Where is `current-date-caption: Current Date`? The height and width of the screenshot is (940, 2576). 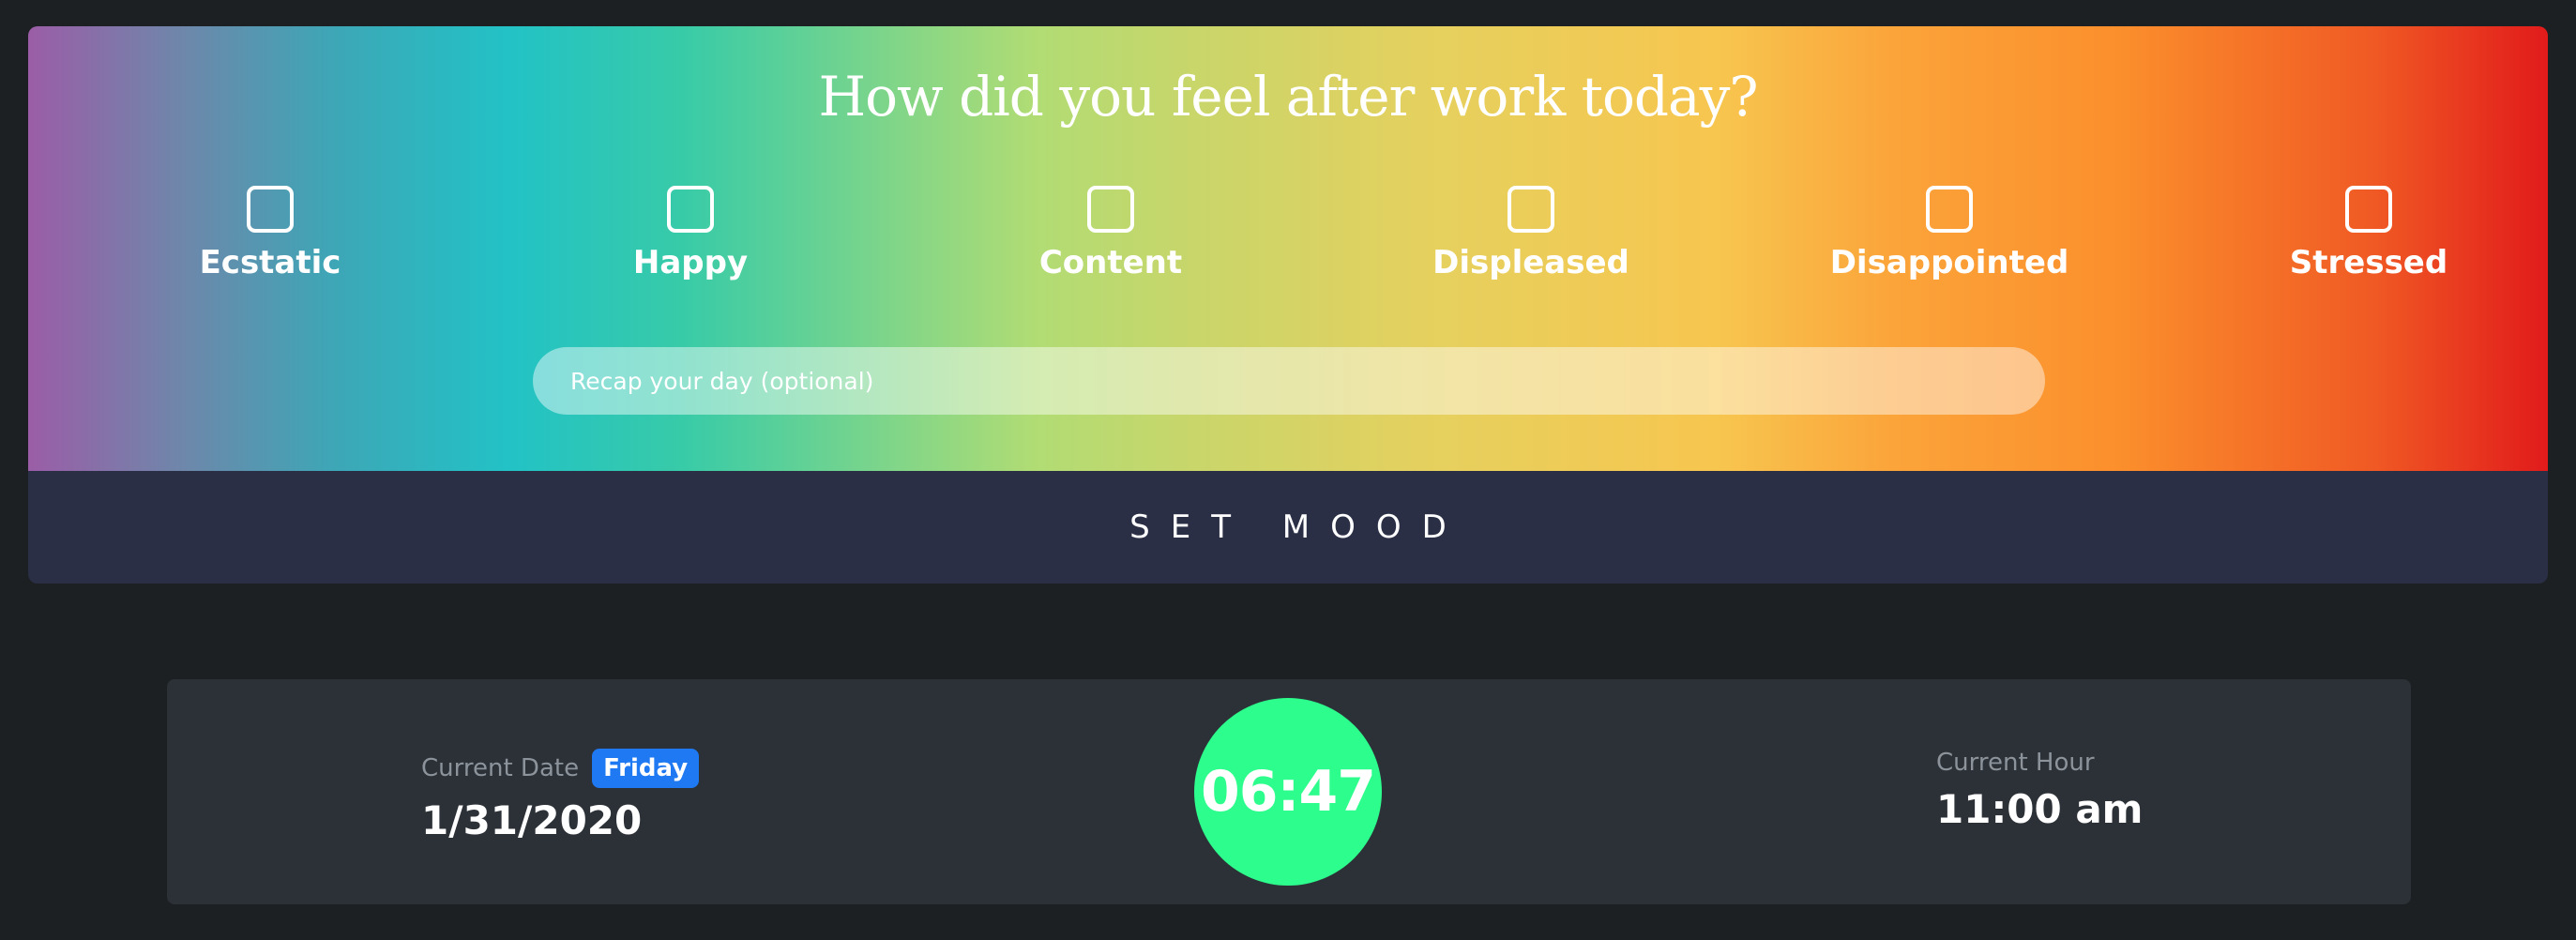
current-date-caption: Current Date is located at coordinates (500, 768).